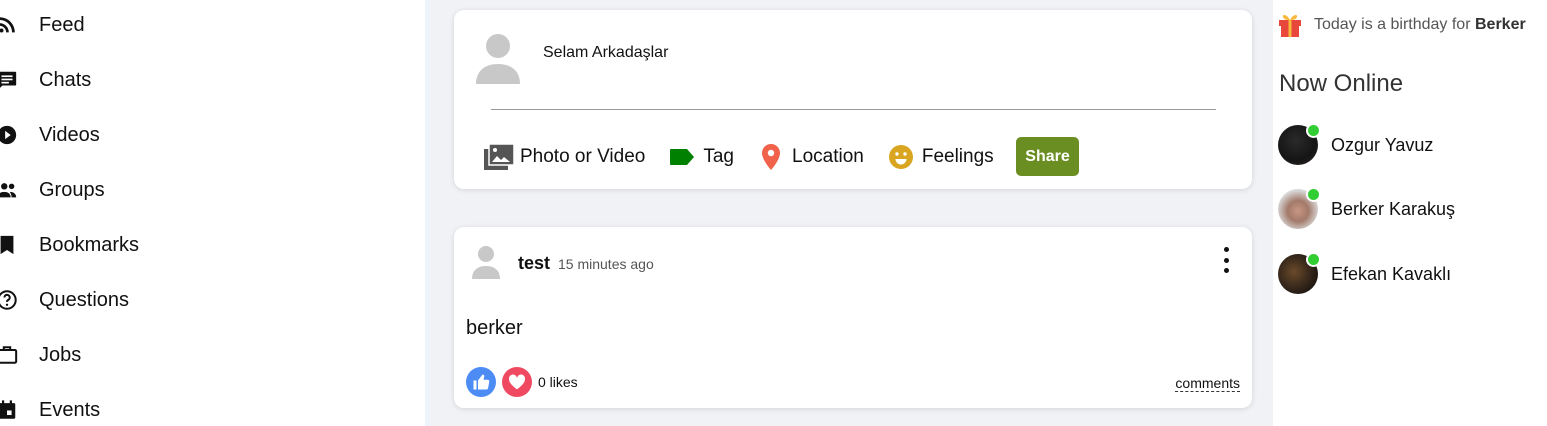 This screenshot has height=426, width=1547. I want to click on birthday-text: Today is a birthday for, so click(1392, 24).